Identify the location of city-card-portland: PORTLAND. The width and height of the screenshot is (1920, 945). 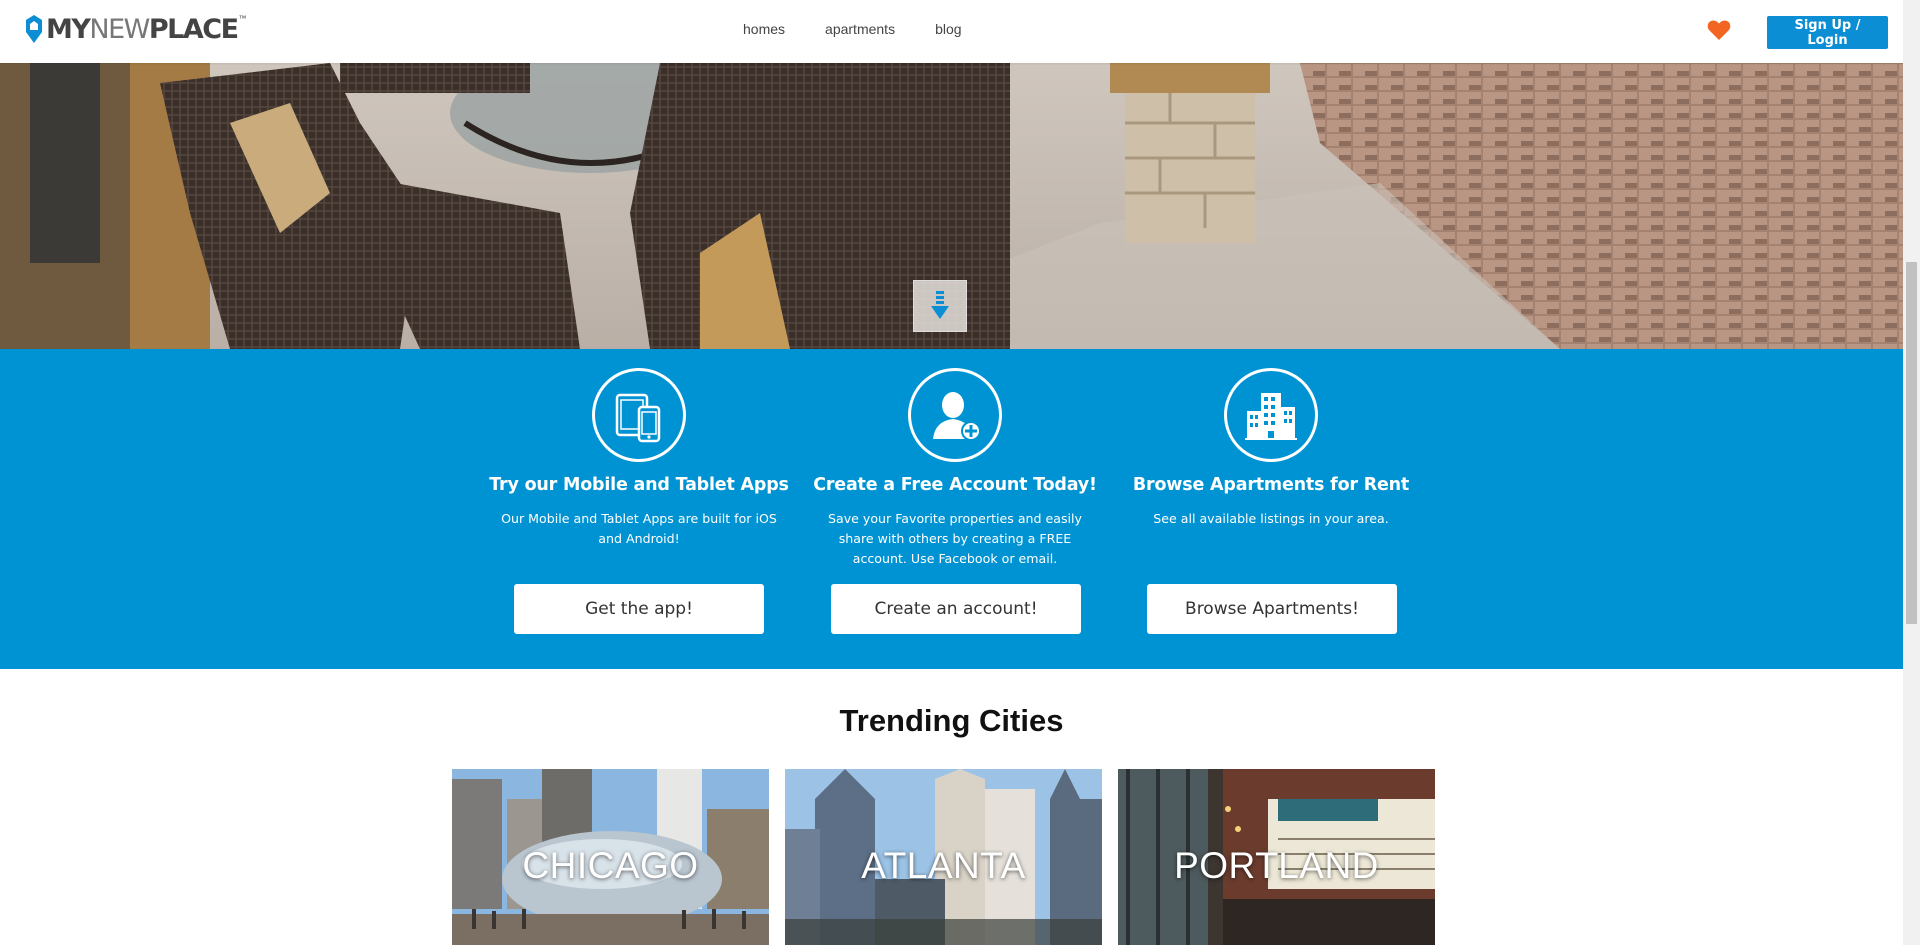
(1276, 857).